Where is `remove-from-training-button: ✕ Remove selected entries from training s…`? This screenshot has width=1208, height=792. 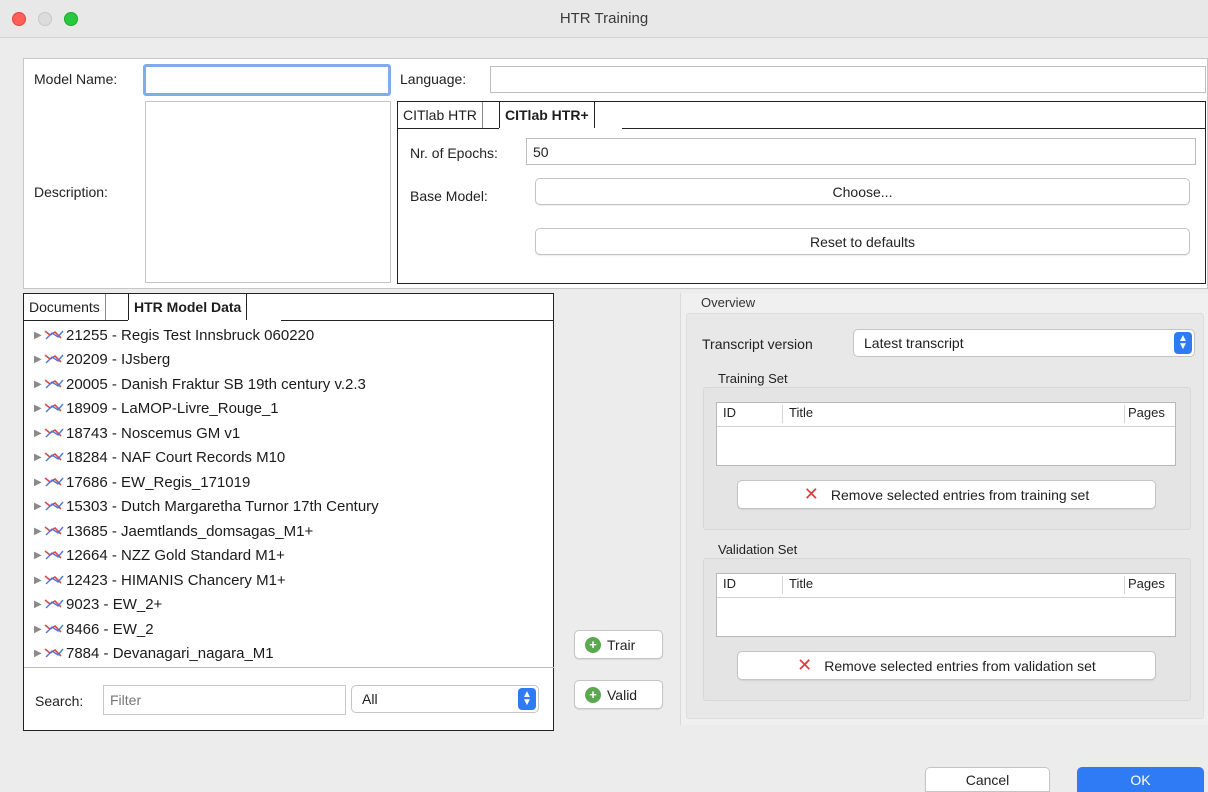 remove-from-training-button: ✕ Remove selected entries from training s… is located at coordinates (946, 494).